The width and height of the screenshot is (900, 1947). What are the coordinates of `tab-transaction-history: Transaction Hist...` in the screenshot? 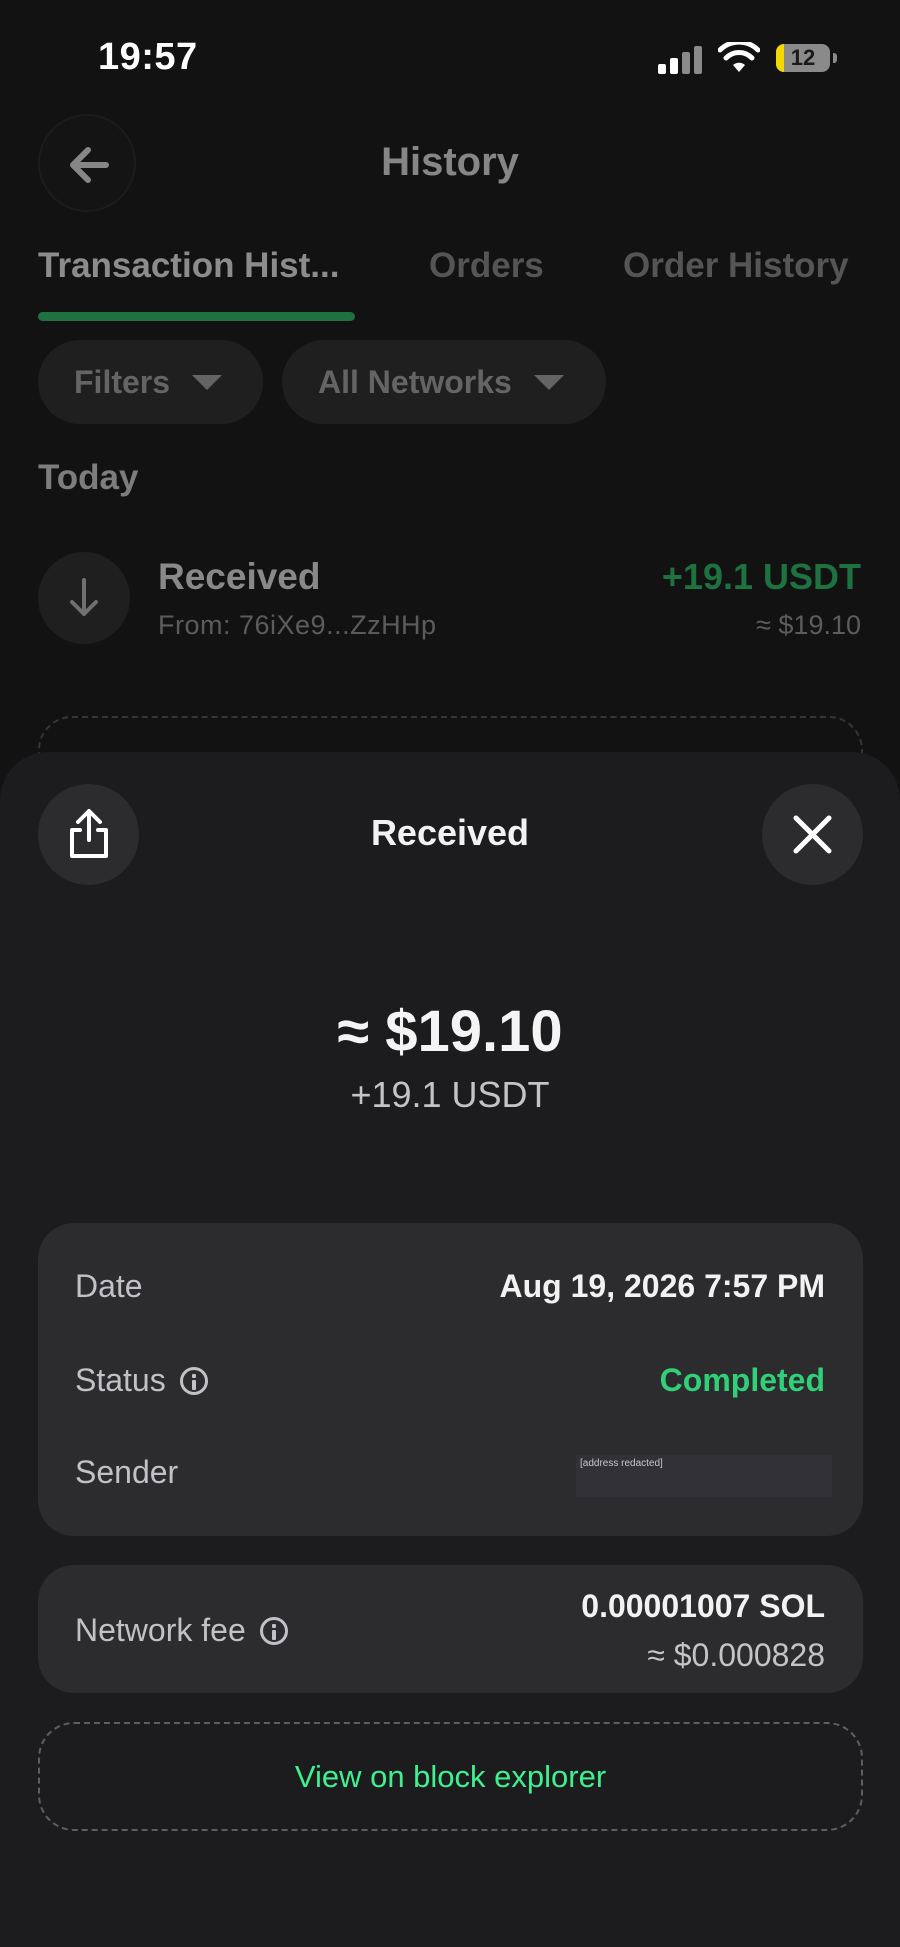 It's located at (188, 266).